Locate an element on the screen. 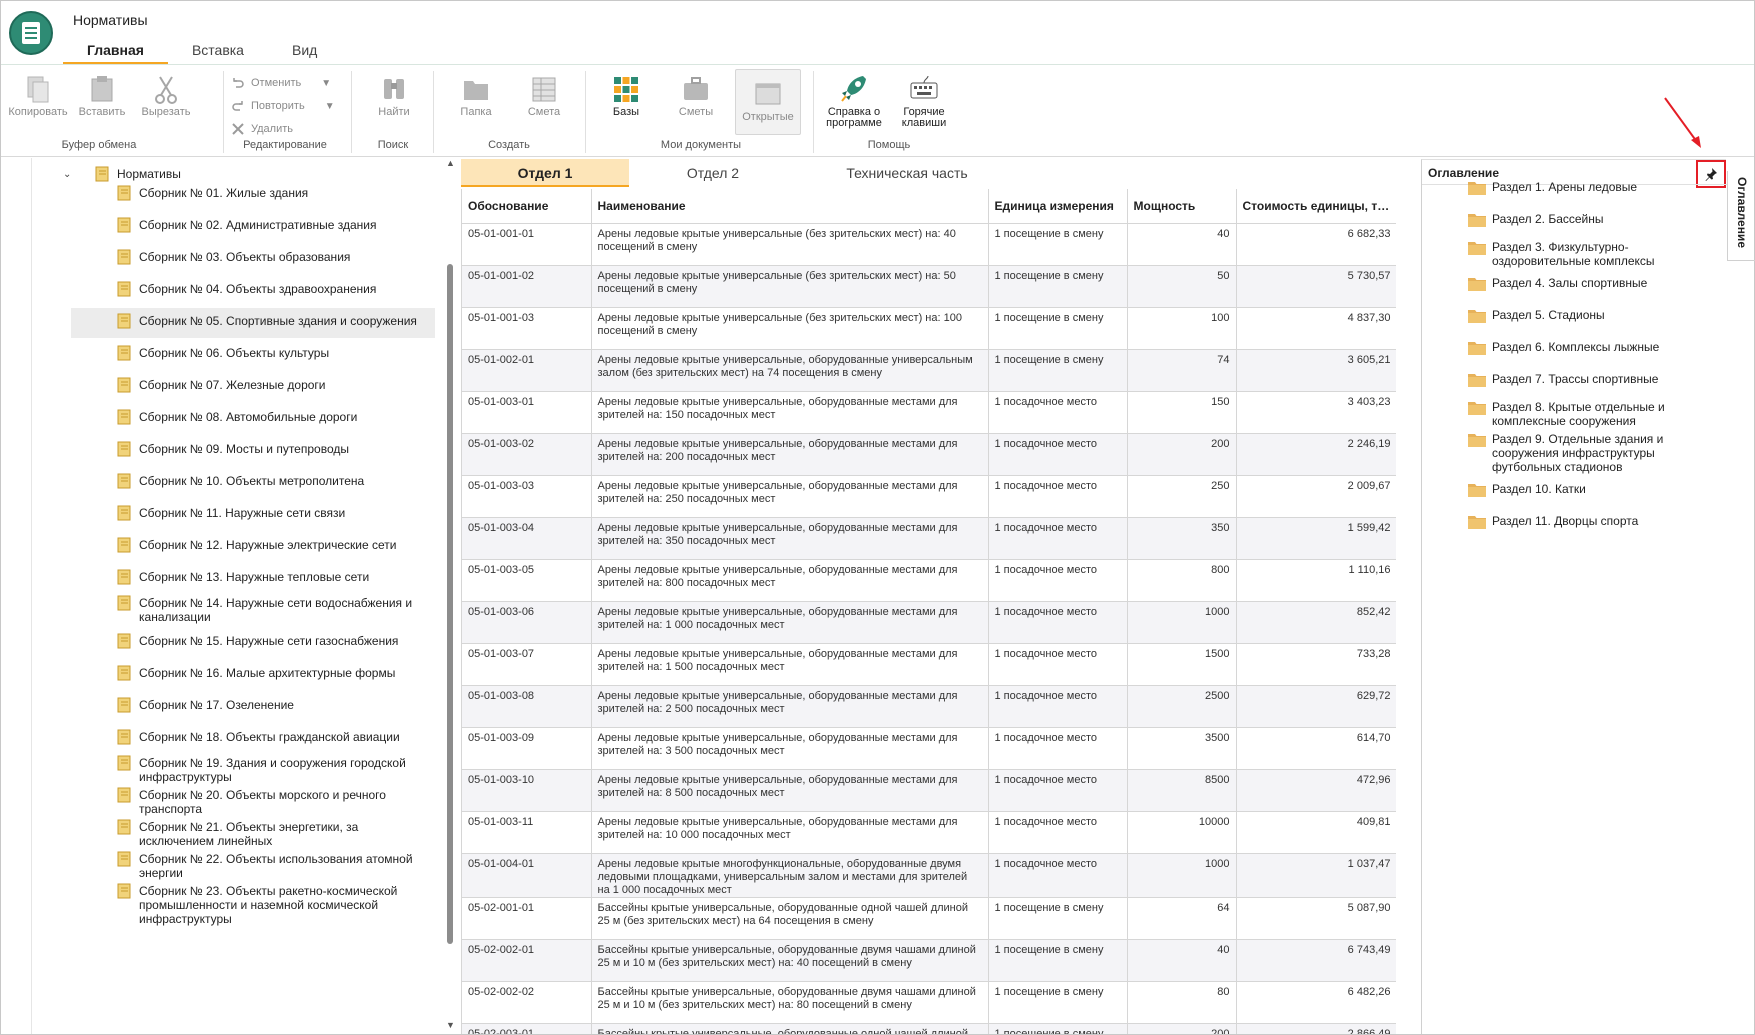 The width and height of the screenshot is (1755, 1035). estimates-button: Сметы is located at coordinates (696, 101).